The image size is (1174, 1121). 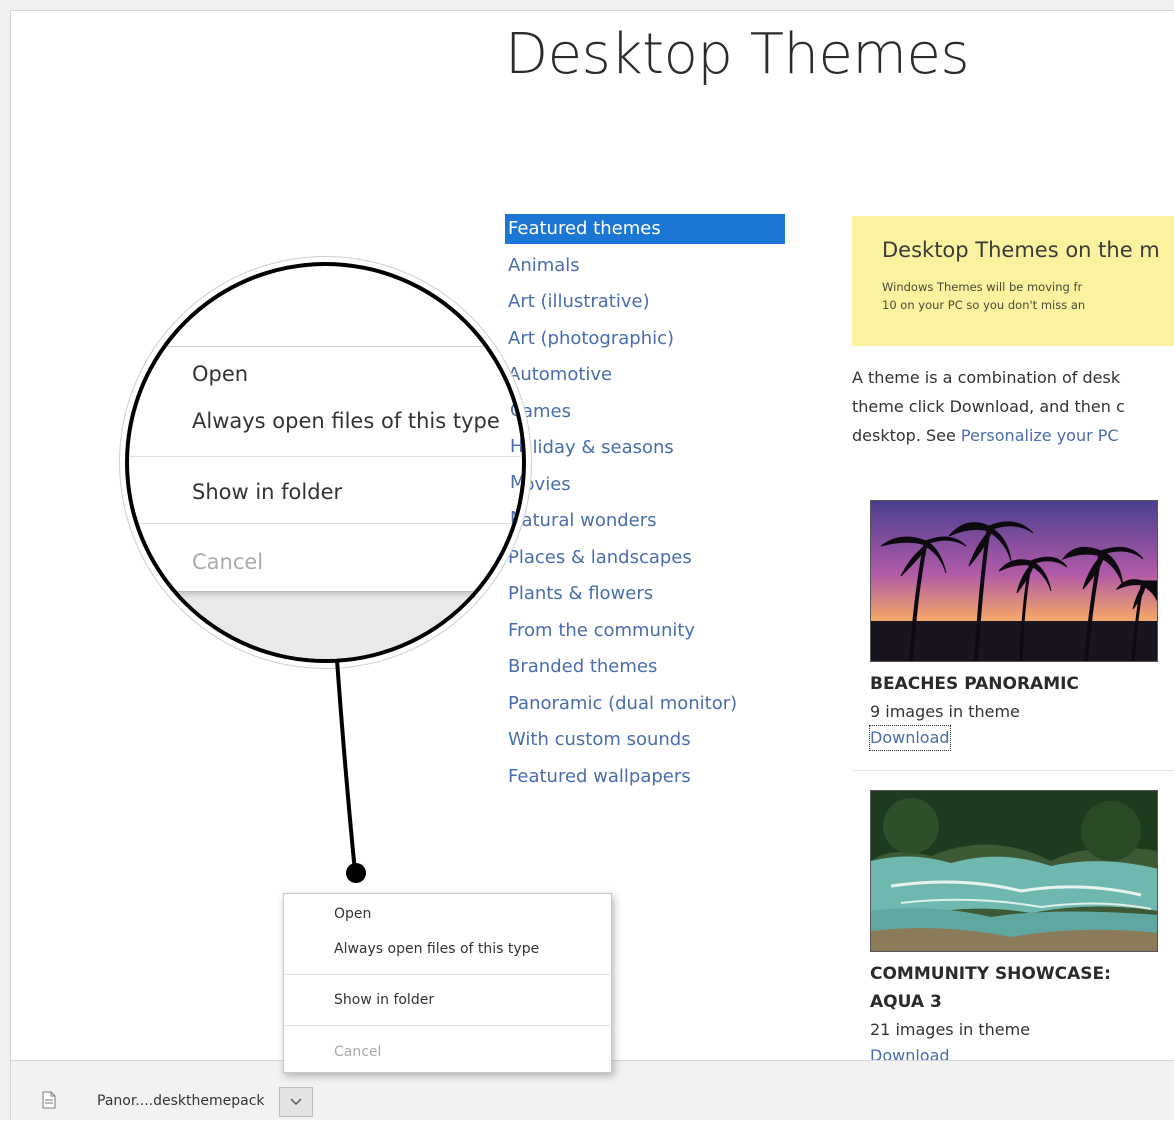 What do you see at coordinates (645, 378) in the screenshot?
I see `nav-item-automotive: Automotive` at bounding box center [645, 378].